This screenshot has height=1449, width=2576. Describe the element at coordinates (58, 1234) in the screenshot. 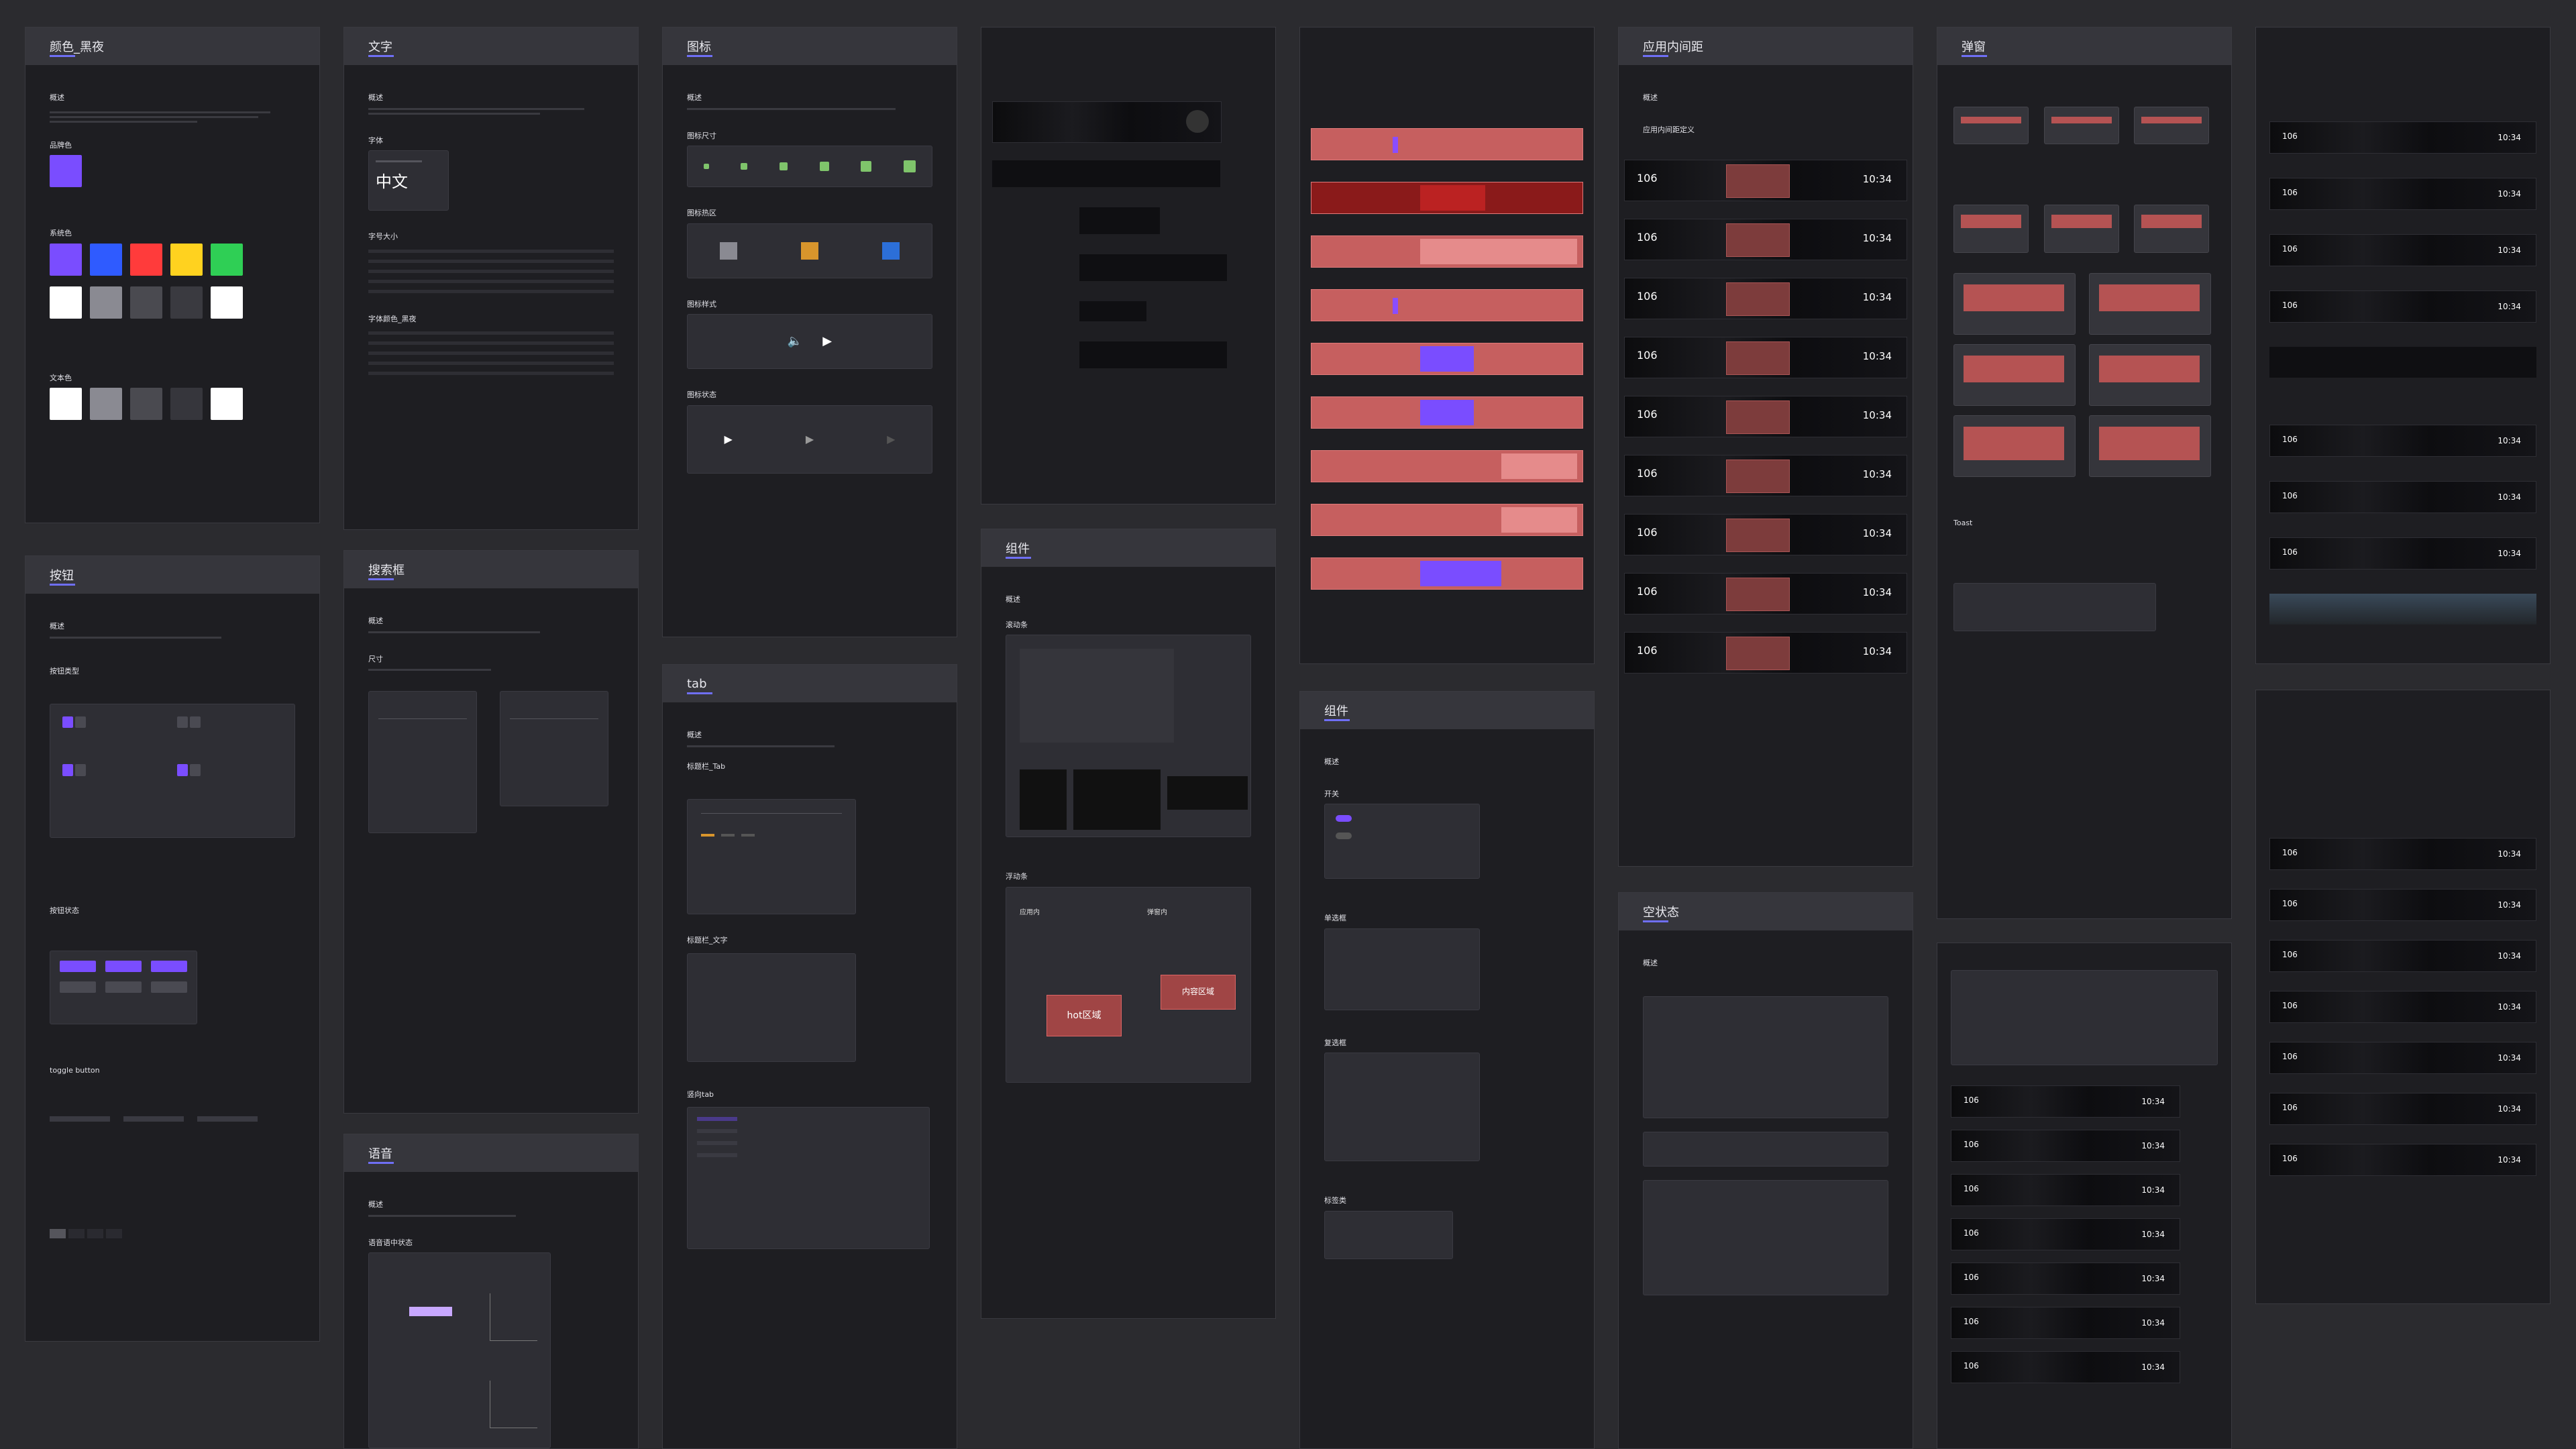

I see `toggle-on` at that location.